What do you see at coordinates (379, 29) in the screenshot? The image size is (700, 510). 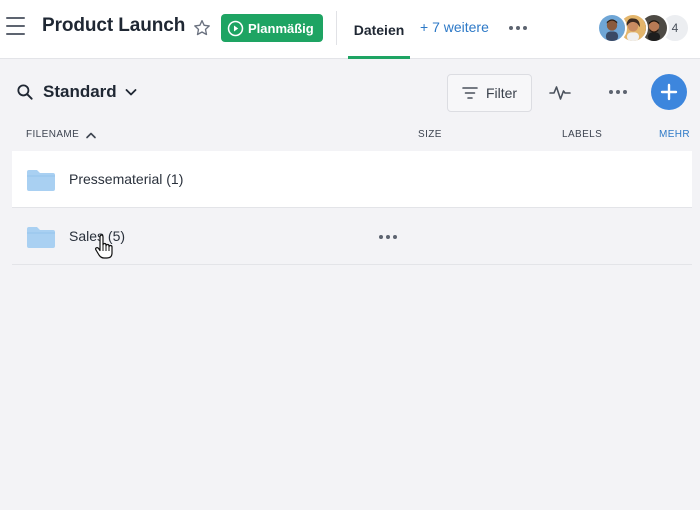 I see `tab-files: Dateien` at bounding box center [379, 29].